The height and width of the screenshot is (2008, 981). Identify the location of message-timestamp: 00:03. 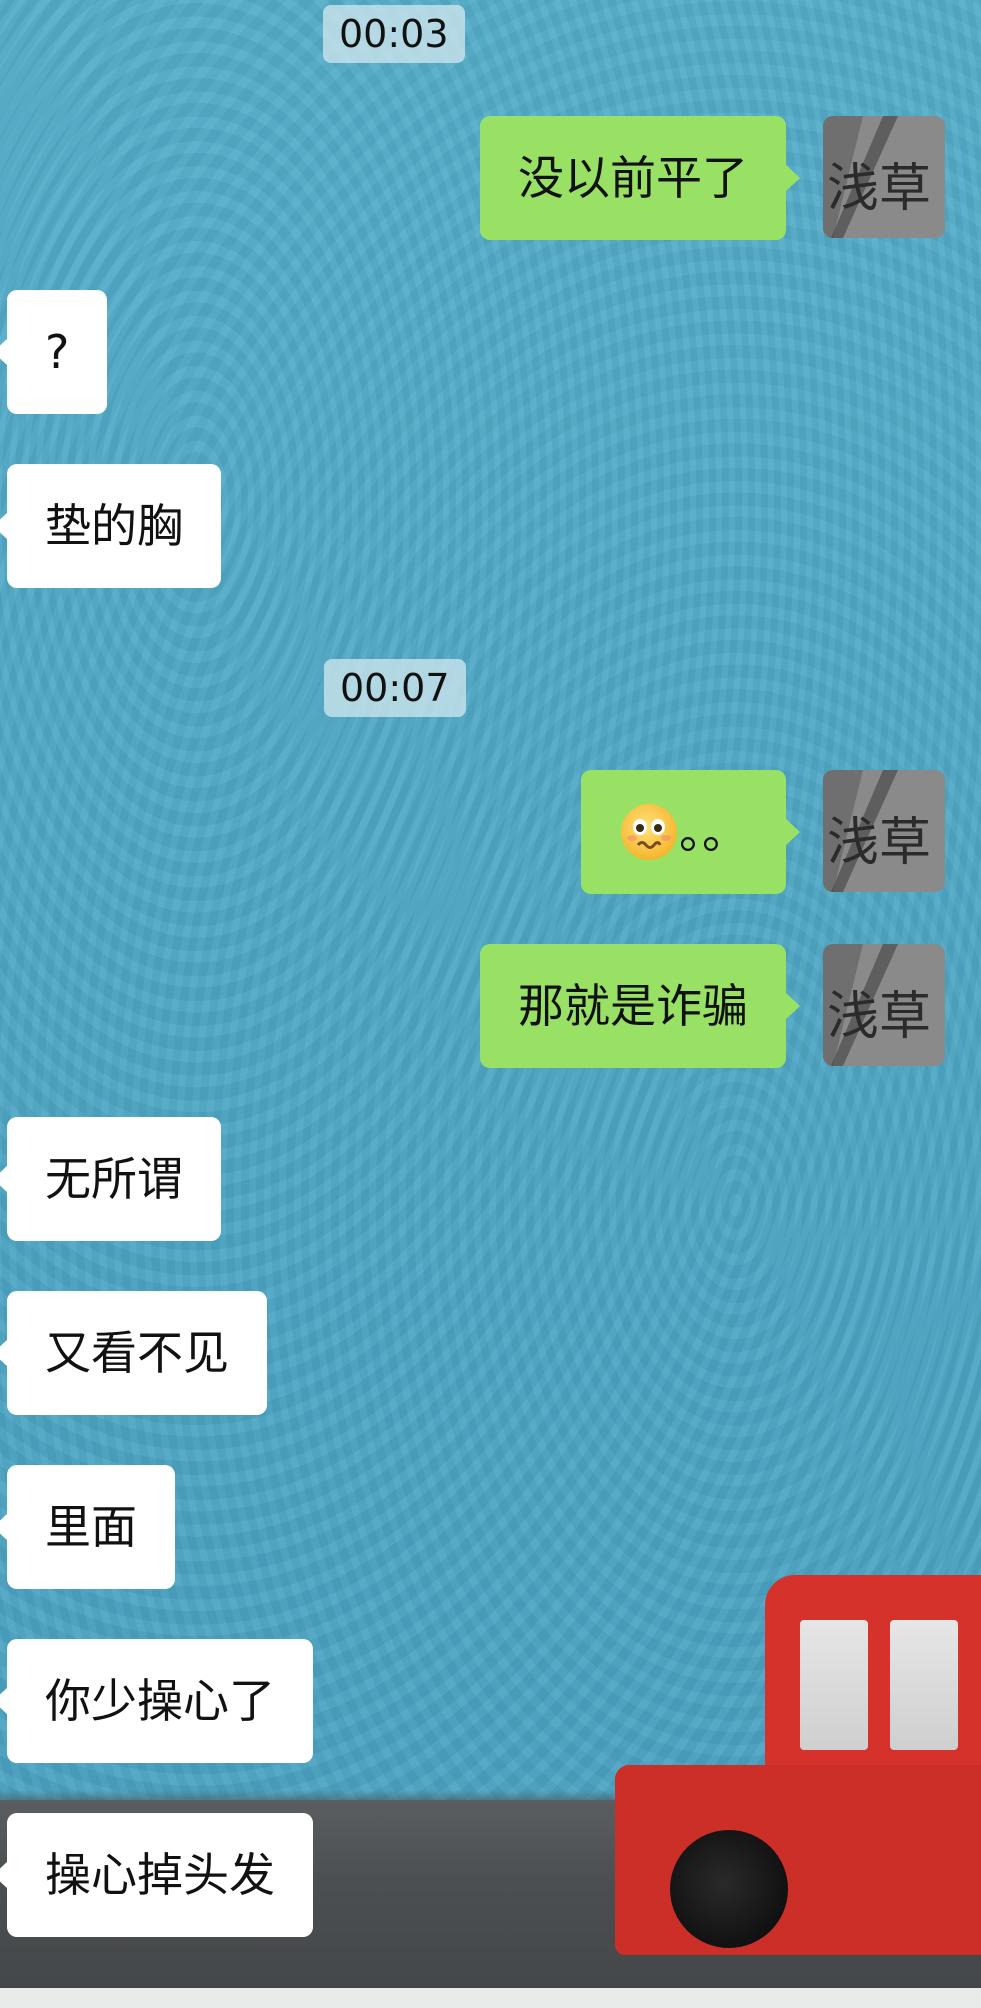
(394, 34).